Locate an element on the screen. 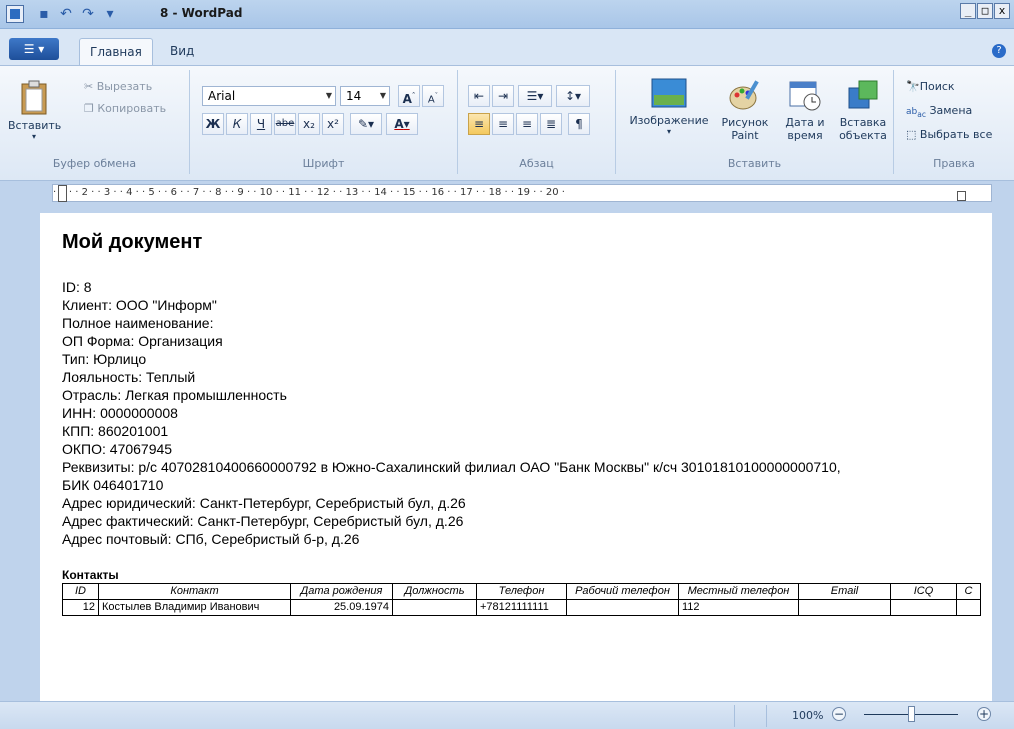 Image resolution: width=1014 pixels, height=729 pixels. line-spacing-button: ↕▾ is located at coordinates (573, 96).